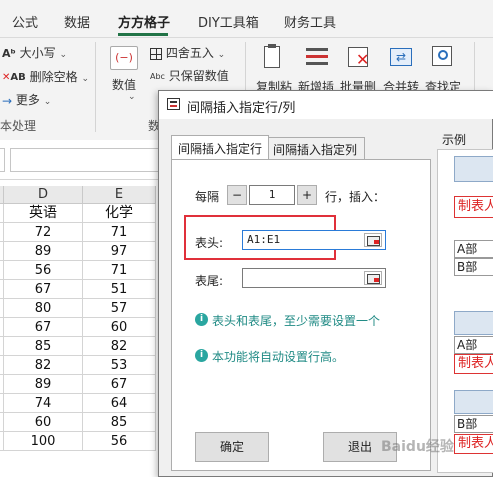 The image size is (493, 477). What do you see at coordinates (7, 100) in the screenshot?
I see `arrow-right-icon: →` at bounding box center [7, 100].